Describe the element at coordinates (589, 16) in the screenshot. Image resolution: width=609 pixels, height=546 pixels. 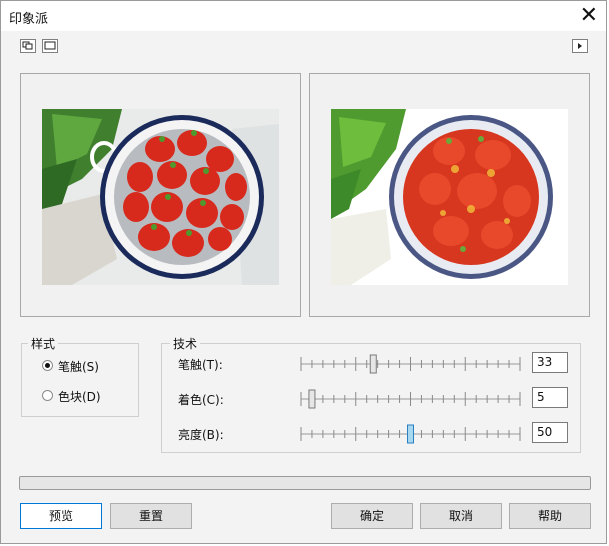
I see `close-icon: ✕` at that location.